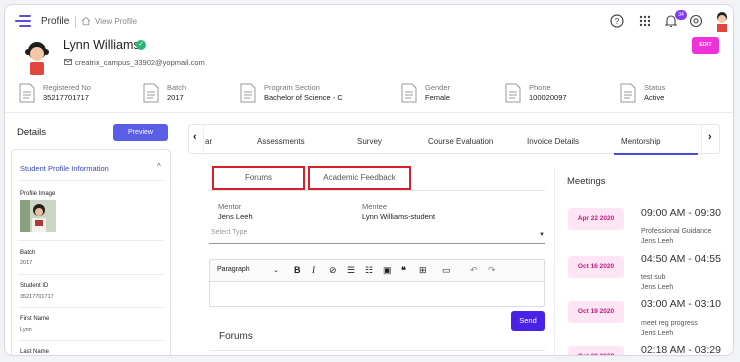  Describe the element at coordinates (64, 168) in the screenshot. I see `section-title: Student Profile Information` at that location.